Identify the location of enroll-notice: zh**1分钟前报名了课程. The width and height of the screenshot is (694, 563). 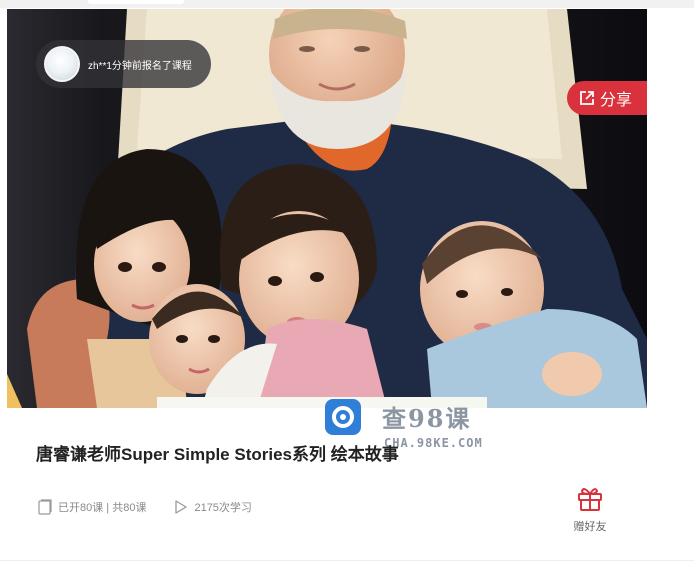
(123, 64).